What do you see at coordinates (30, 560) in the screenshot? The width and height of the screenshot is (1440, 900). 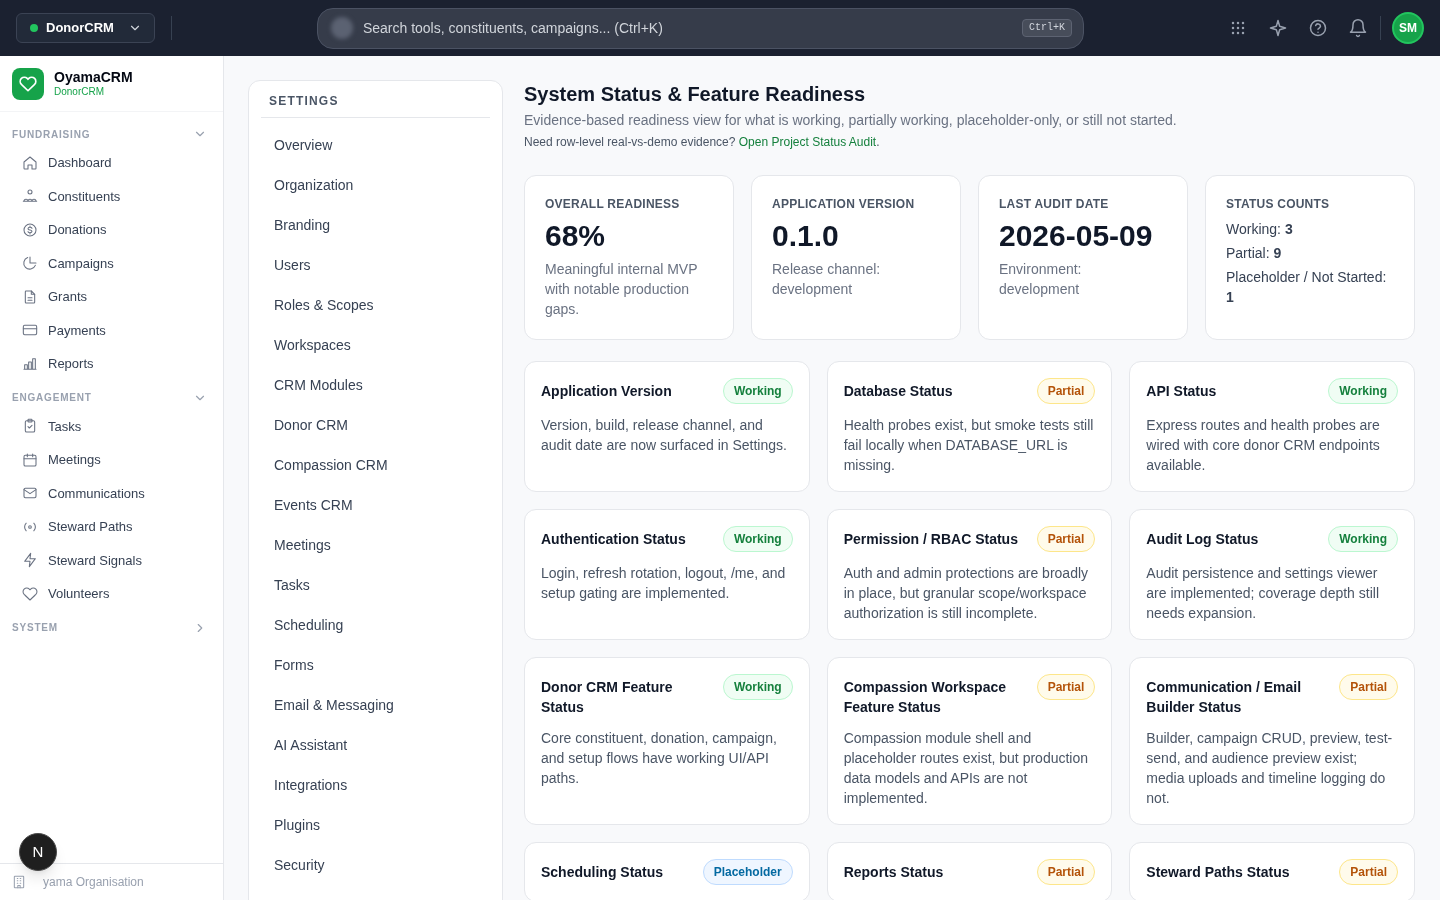 I see `lightning-icon` at bounding box center [30, 560].